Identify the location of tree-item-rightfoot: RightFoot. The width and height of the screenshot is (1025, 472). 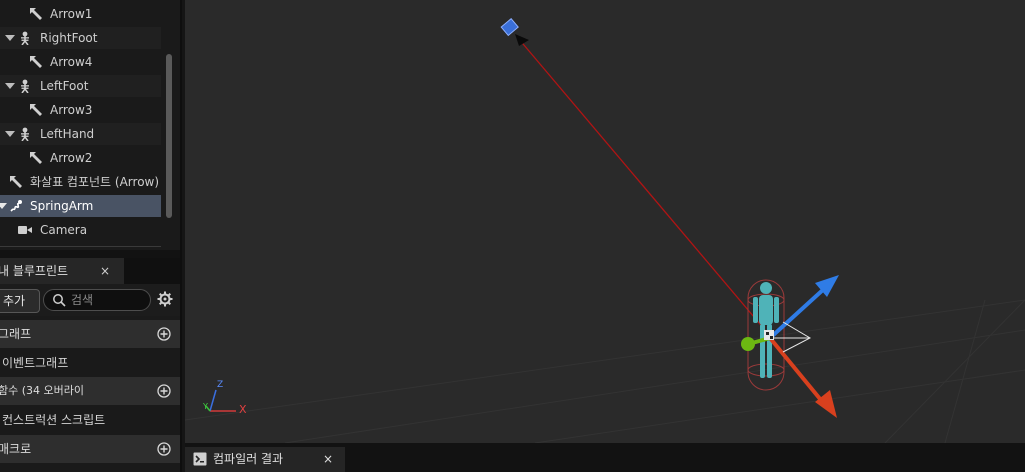
(80, 38).